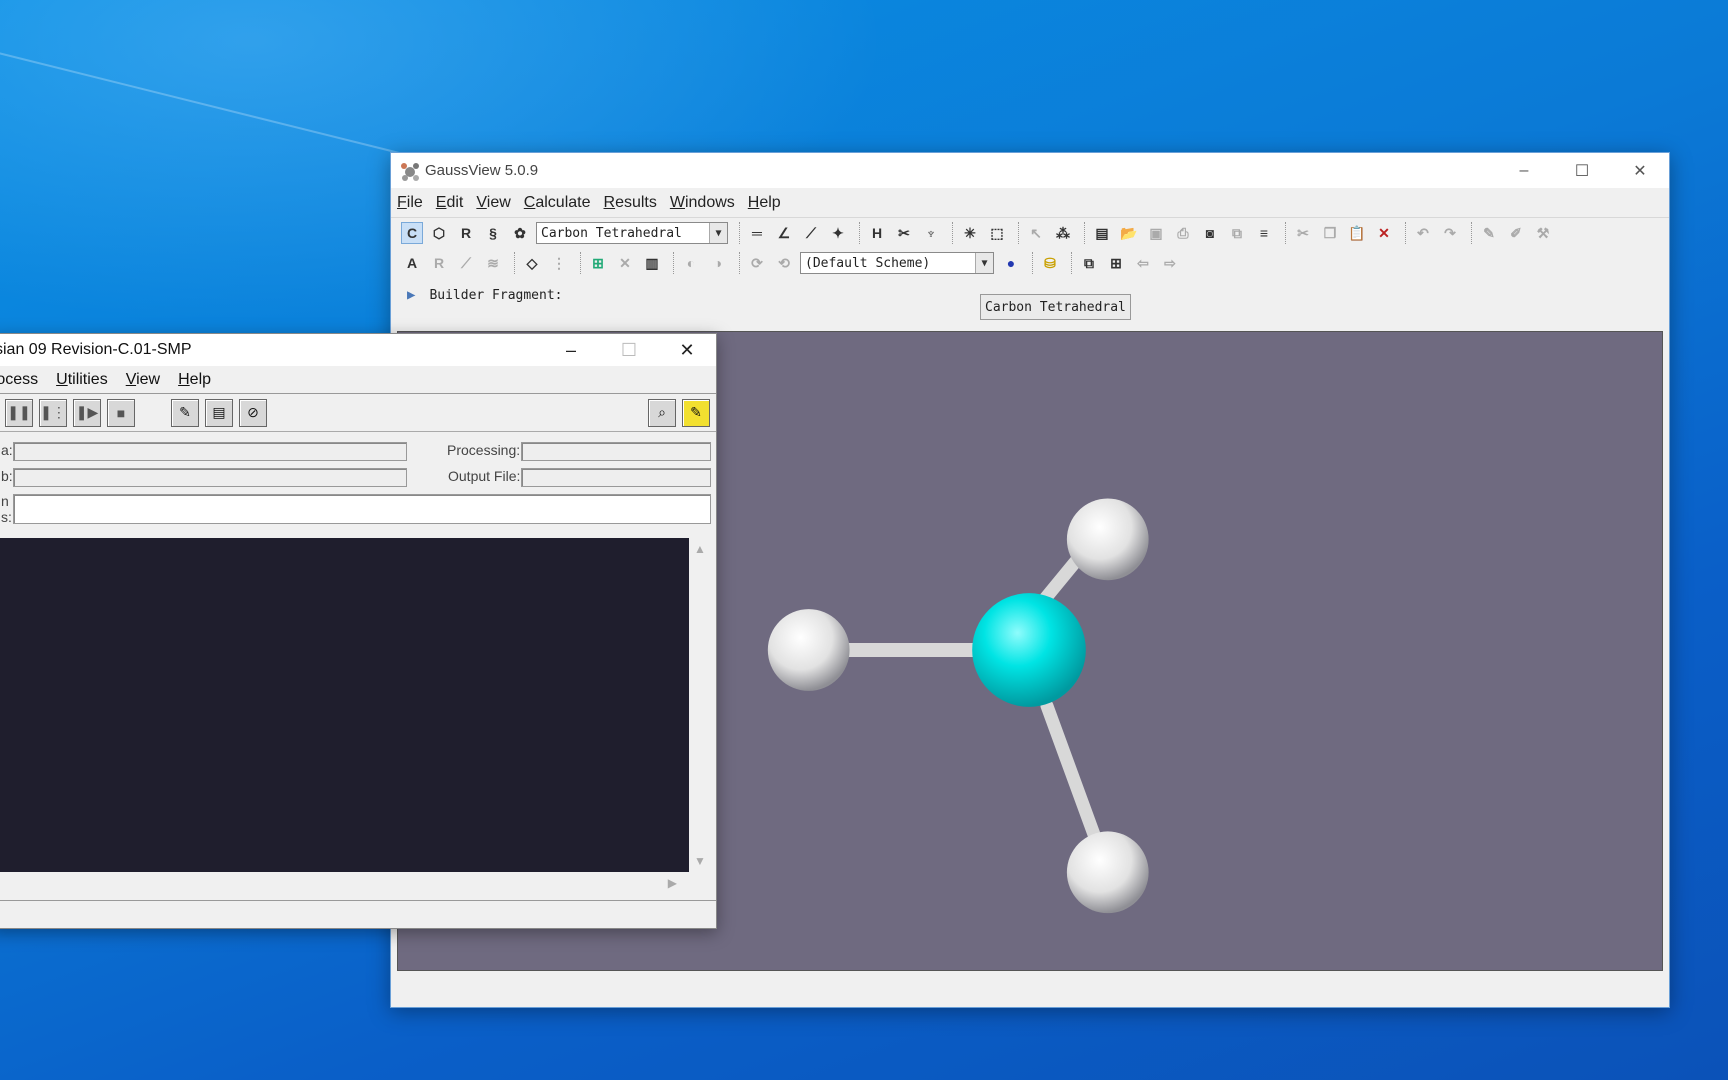 The width and height of the screenshot is (1728, 1080). Describe the element at coordinates (1237, 233) in the screenshot. I see `export-icon: ⧉` at that location.